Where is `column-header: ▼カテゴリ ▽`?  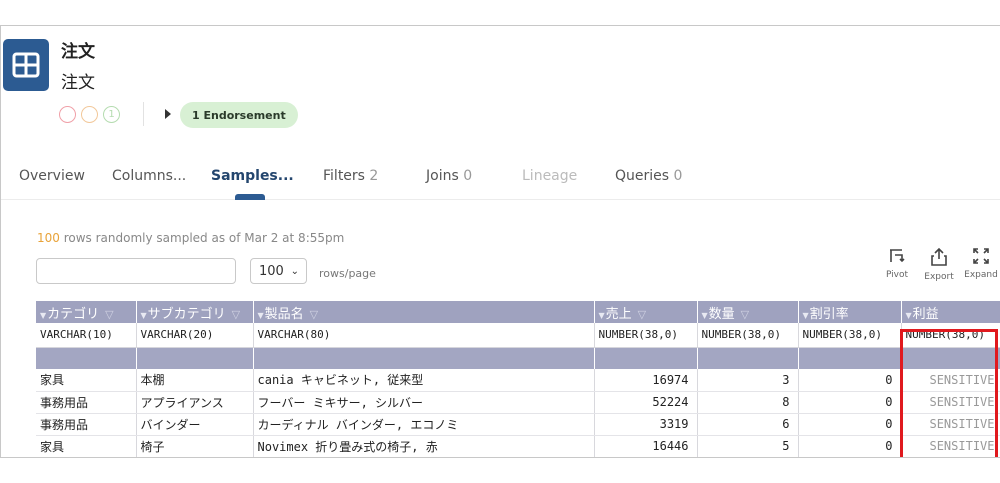 column-header: ▼カテゴリ ▽ is located at coordinates (86, 312).